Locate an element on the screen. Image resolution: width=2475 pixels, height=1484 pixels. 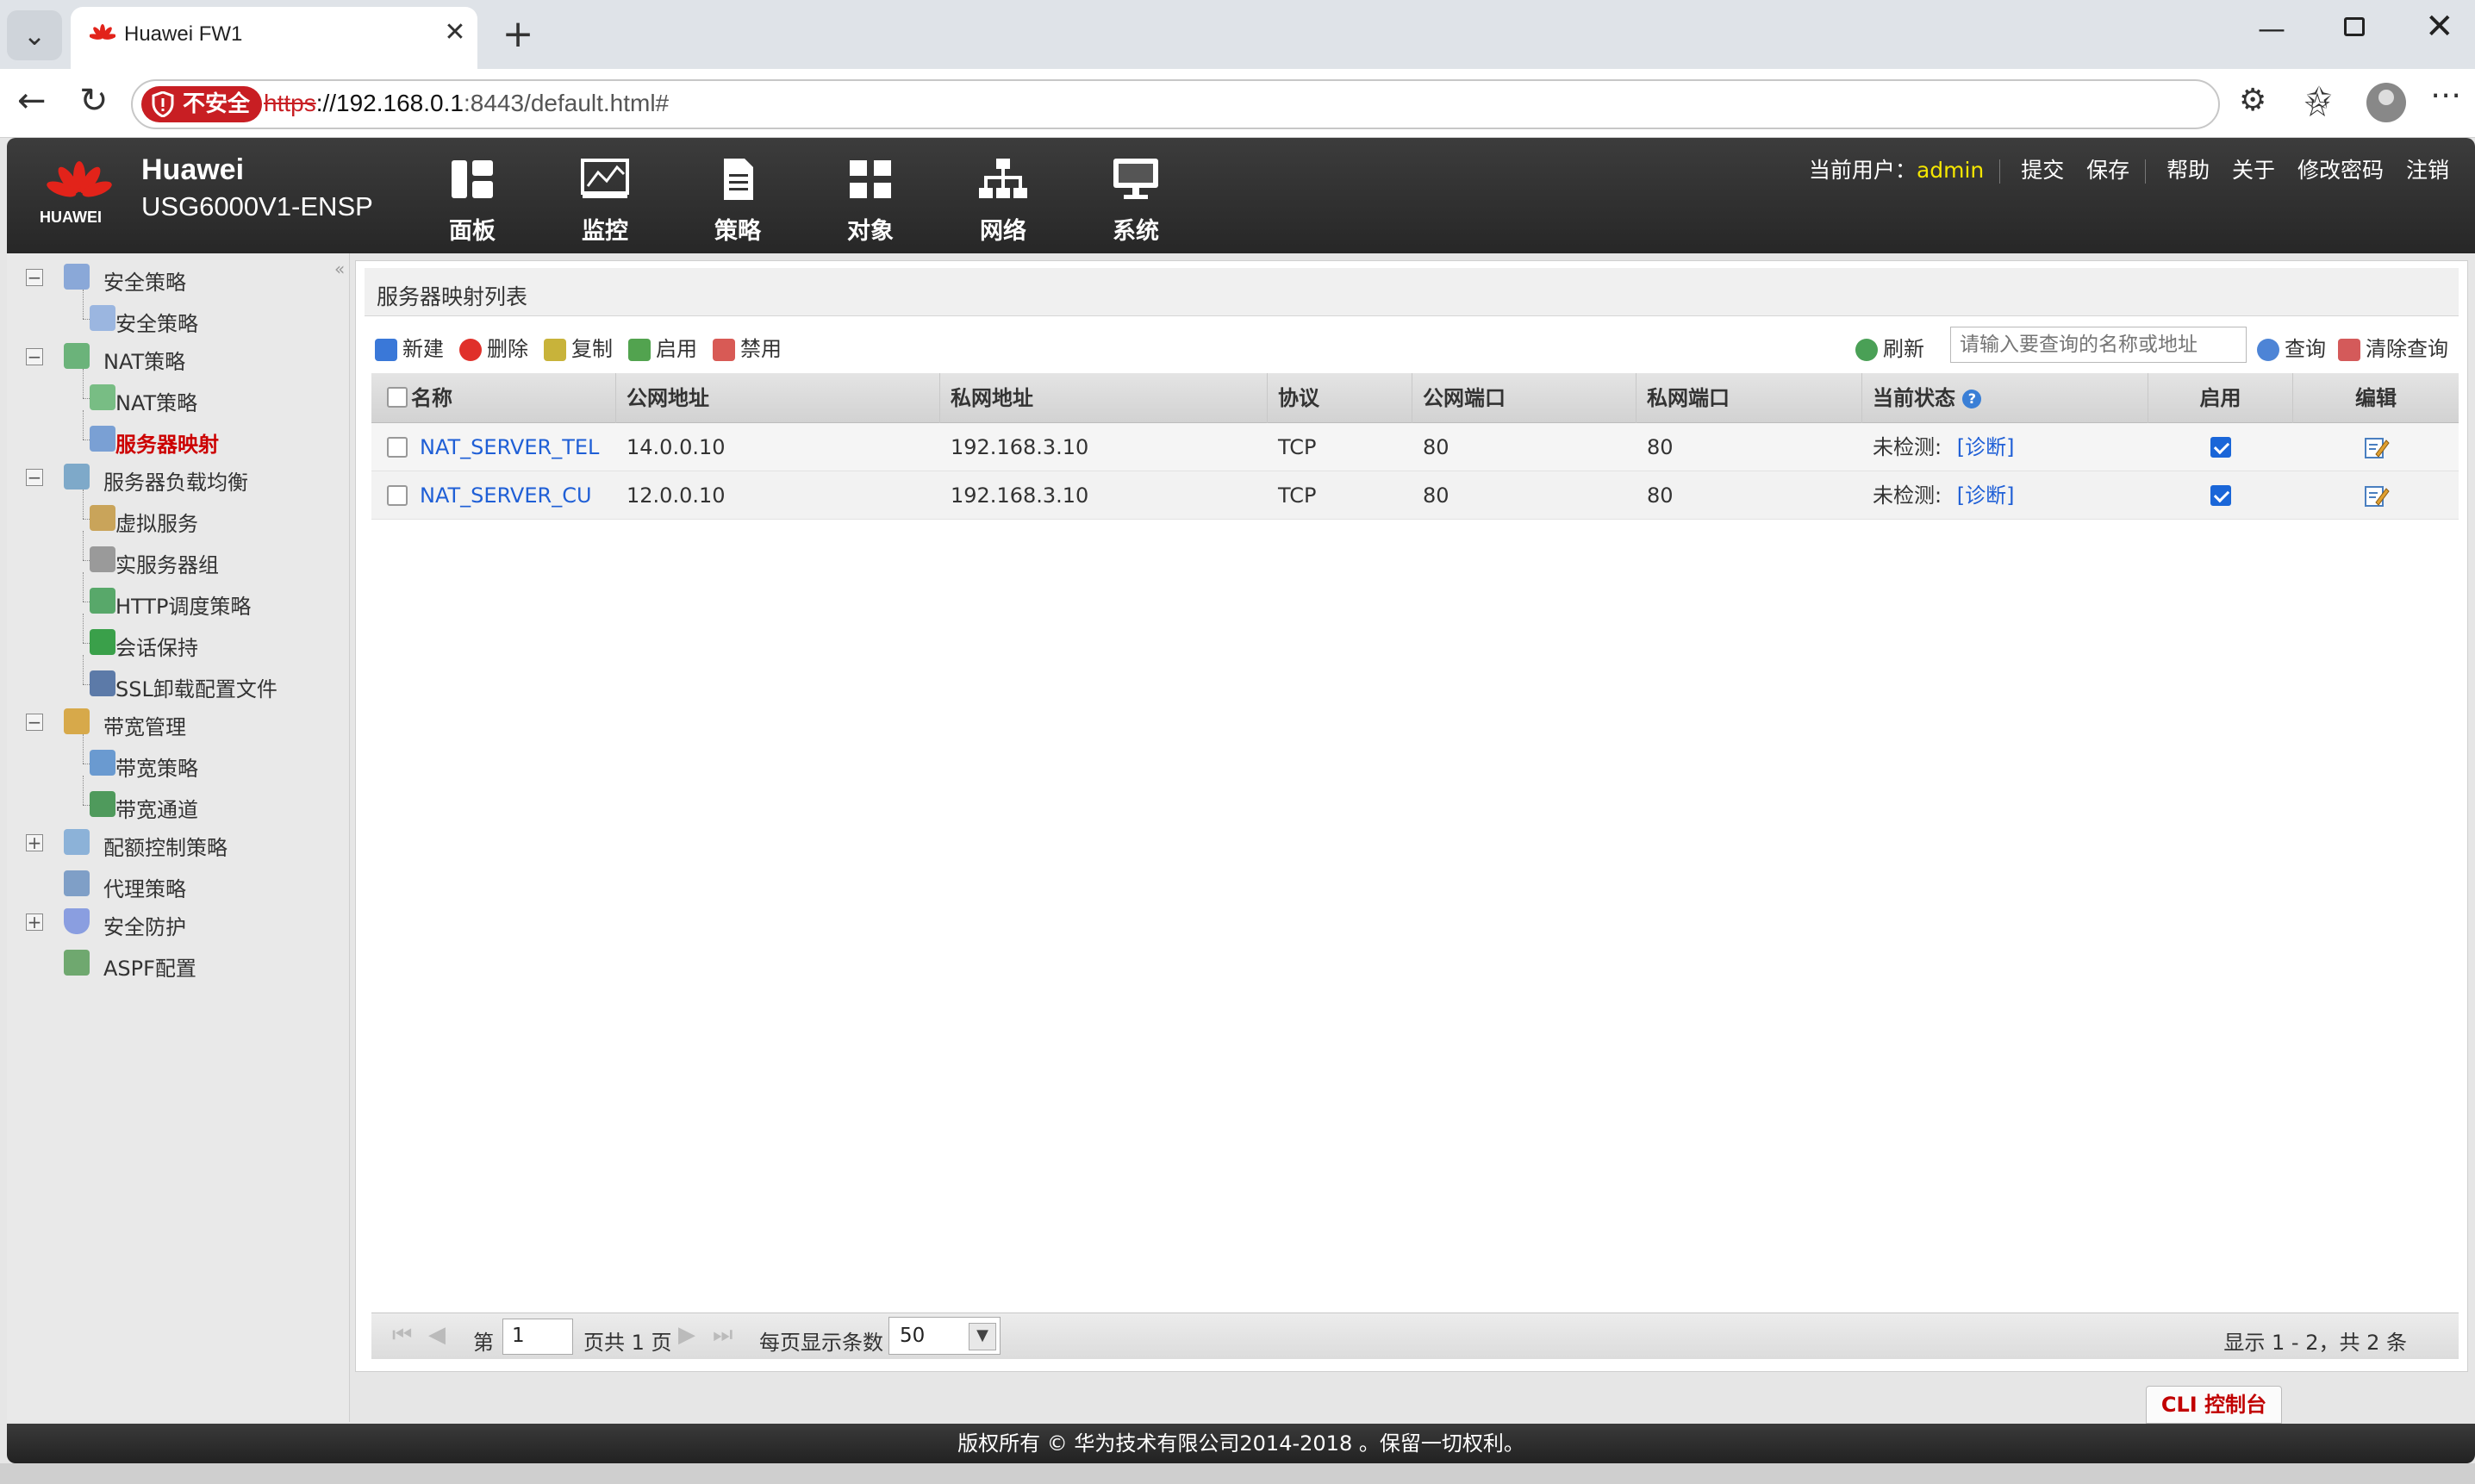
new-tab-icon: + is located at coordinates (517, 35).